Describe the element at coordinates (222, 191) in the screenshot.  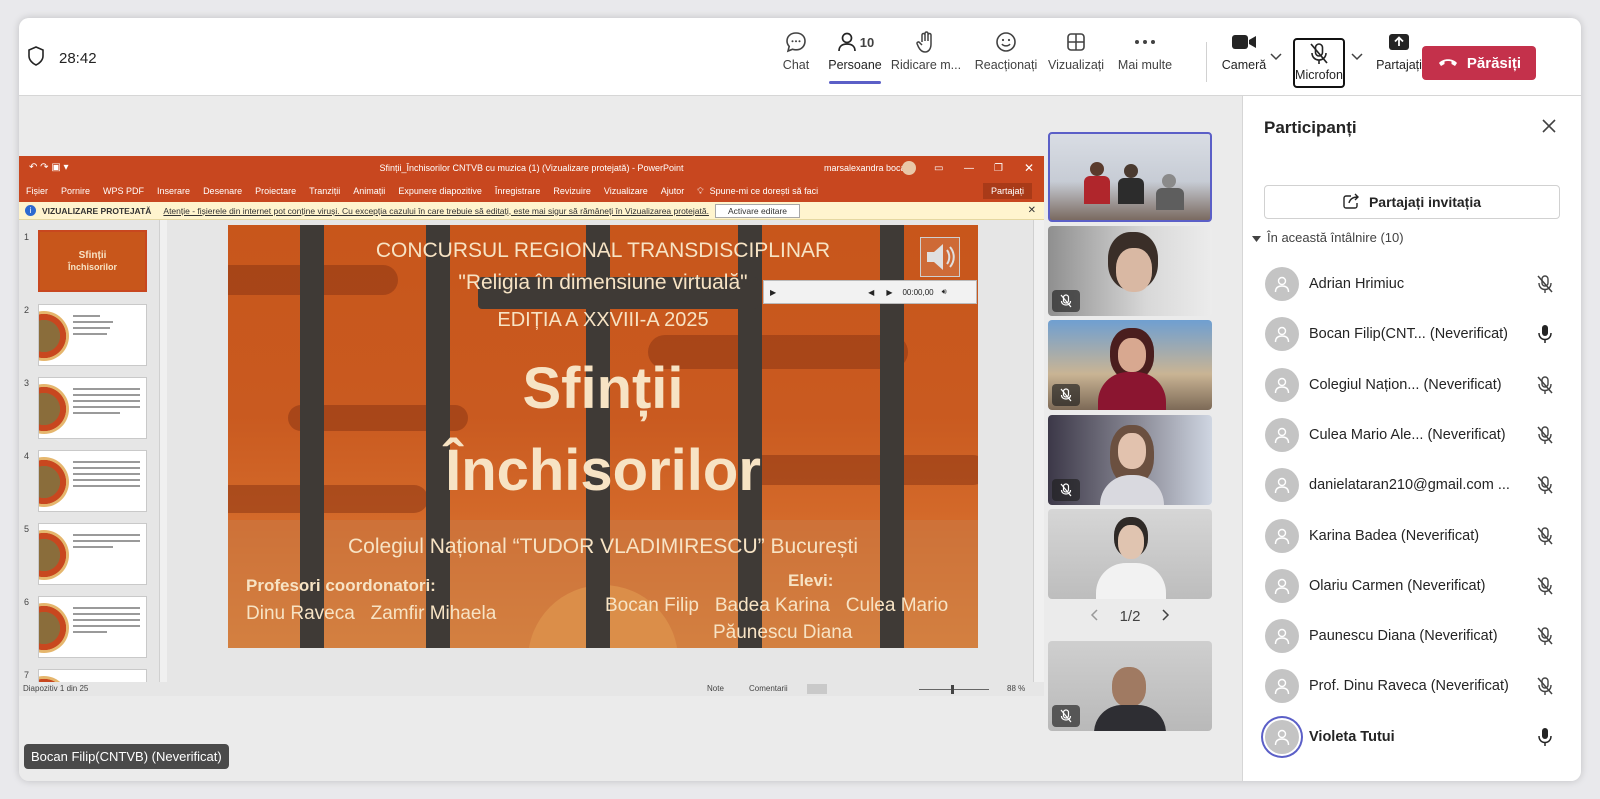
I see `ribbon-tab: Desenare` at that location.